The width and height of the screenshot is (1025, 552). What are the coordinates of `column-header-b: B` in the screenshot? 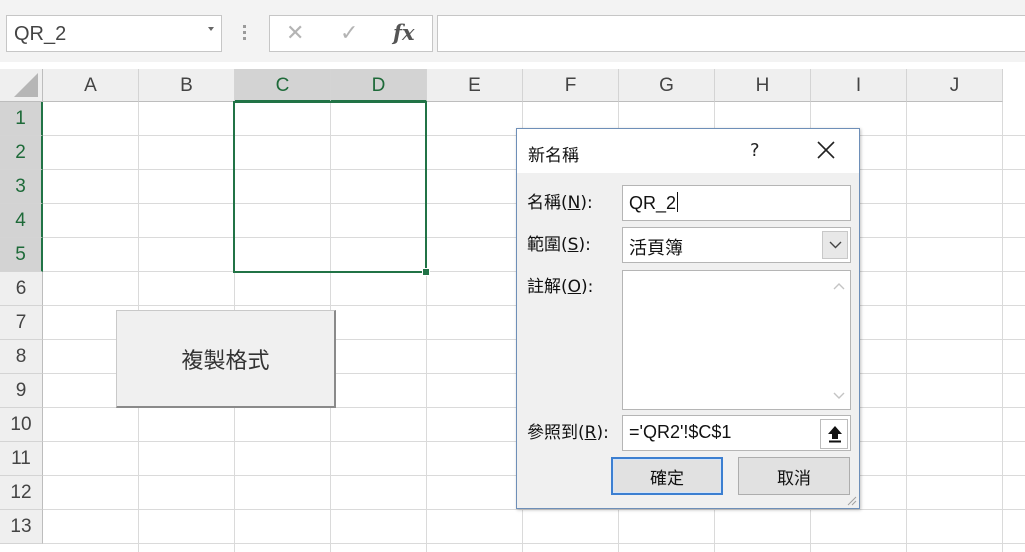 It's located at (187, 85).